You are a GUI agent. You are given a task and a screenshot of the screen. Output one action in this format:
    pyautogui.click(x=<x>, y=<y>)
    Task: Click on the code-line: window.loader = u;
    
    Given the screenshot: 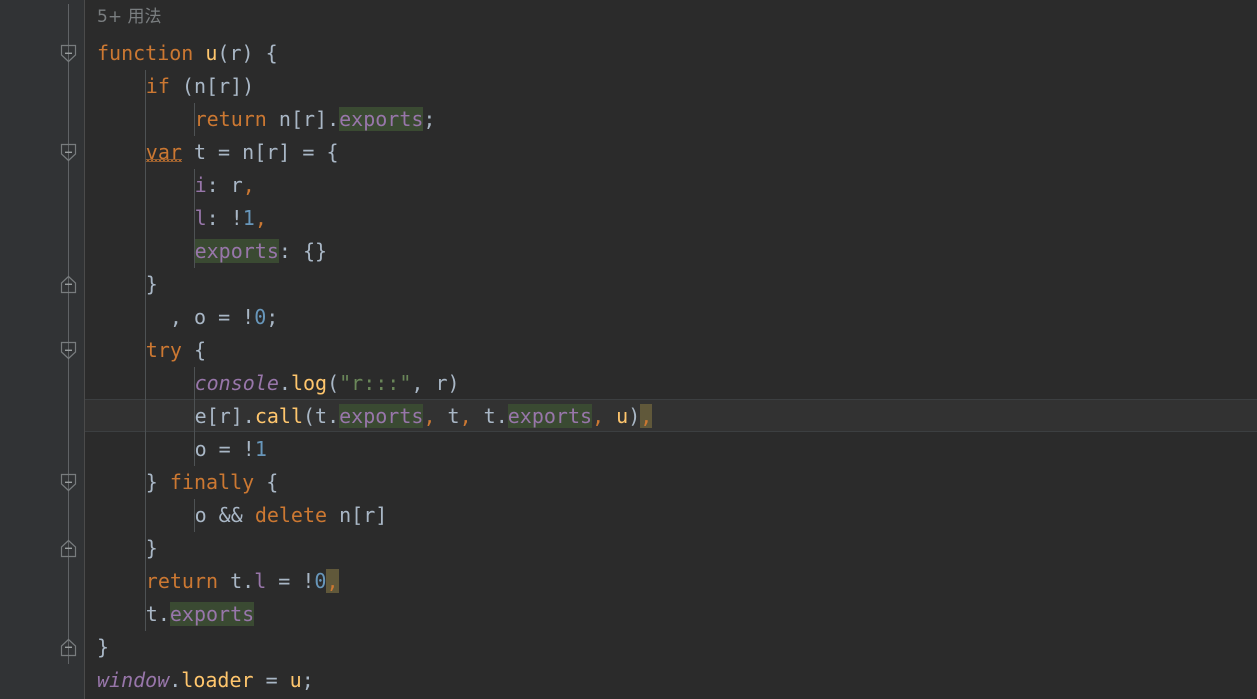 What is the action you would take?
    pyautogui.click(x=205, y=680)
    